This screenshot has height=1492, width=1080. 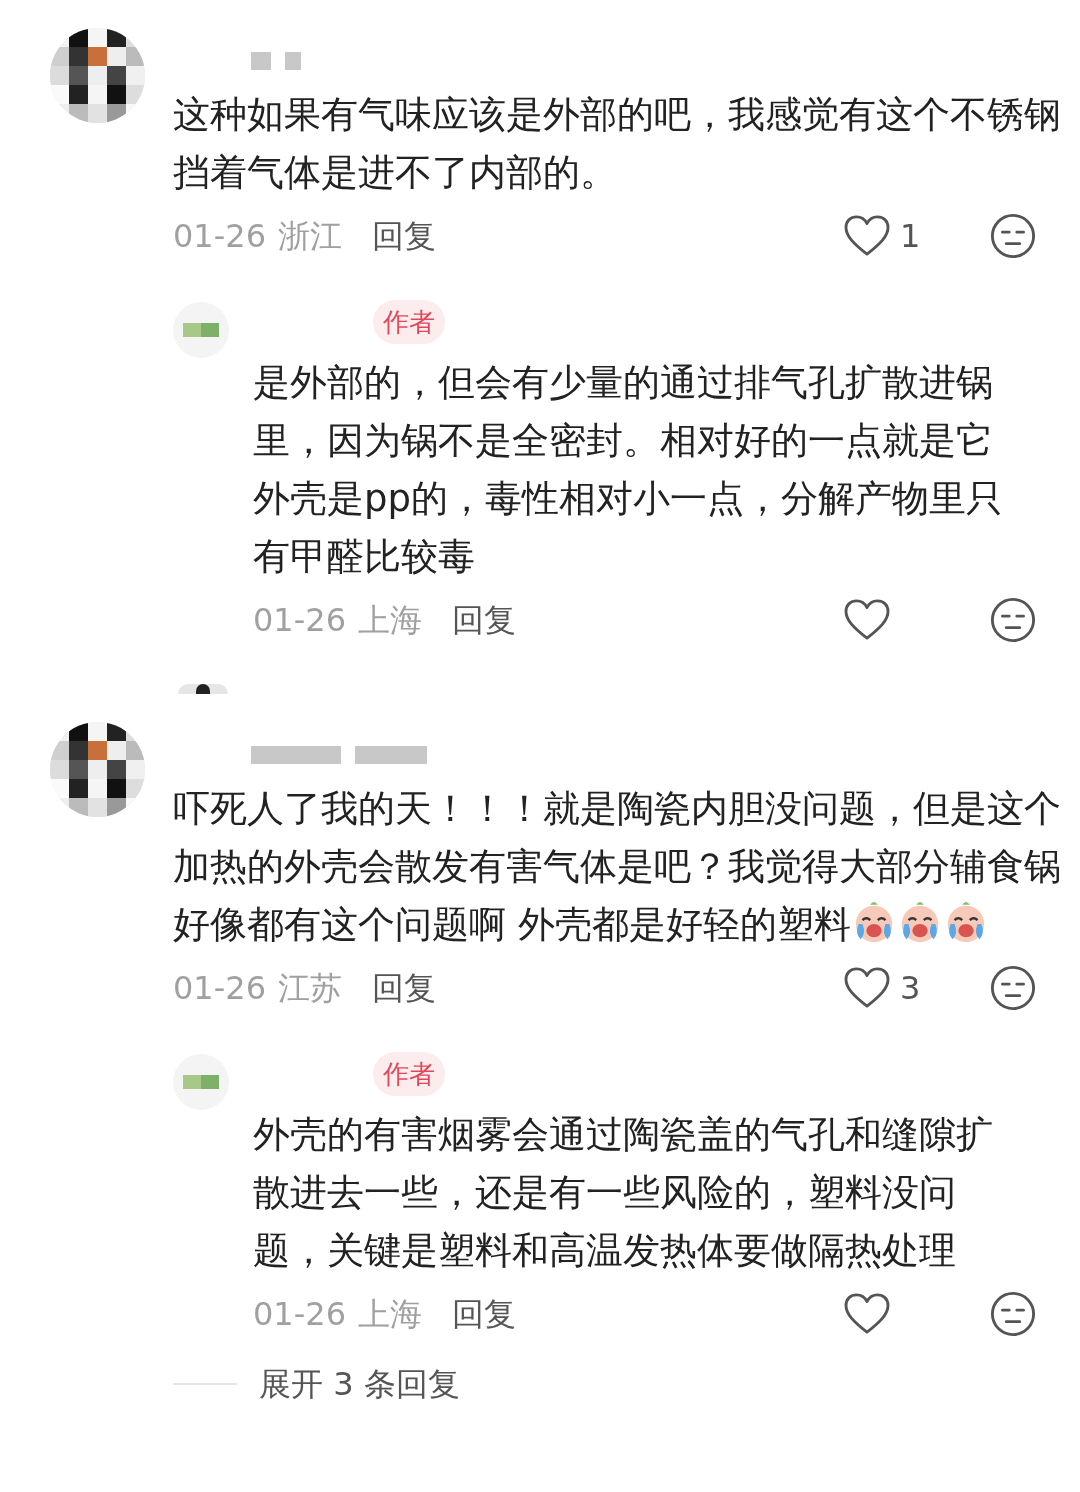 I want to click on blurred-avatar, so click(x=203, y=689).